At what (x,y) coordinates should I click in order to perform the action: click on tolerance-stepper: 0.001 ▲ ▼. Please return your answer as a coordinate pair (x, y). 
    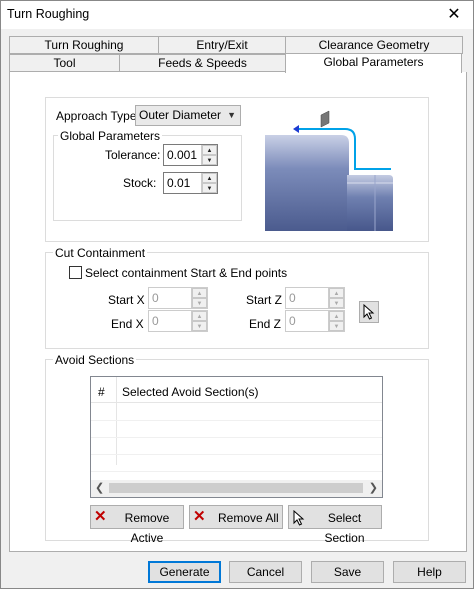
    Looking at the image, I should click on (190, 155).